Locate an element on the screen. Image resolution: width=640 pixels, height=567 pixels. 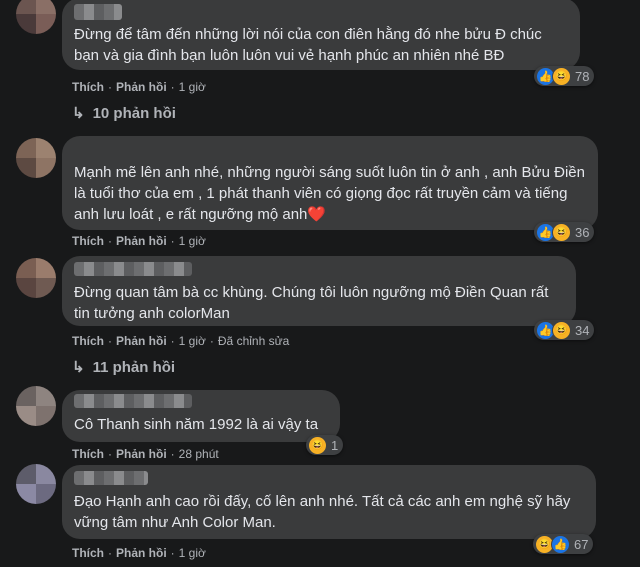
reaction-summary: 👍 😆 78 is located at coordinates (564, 76).